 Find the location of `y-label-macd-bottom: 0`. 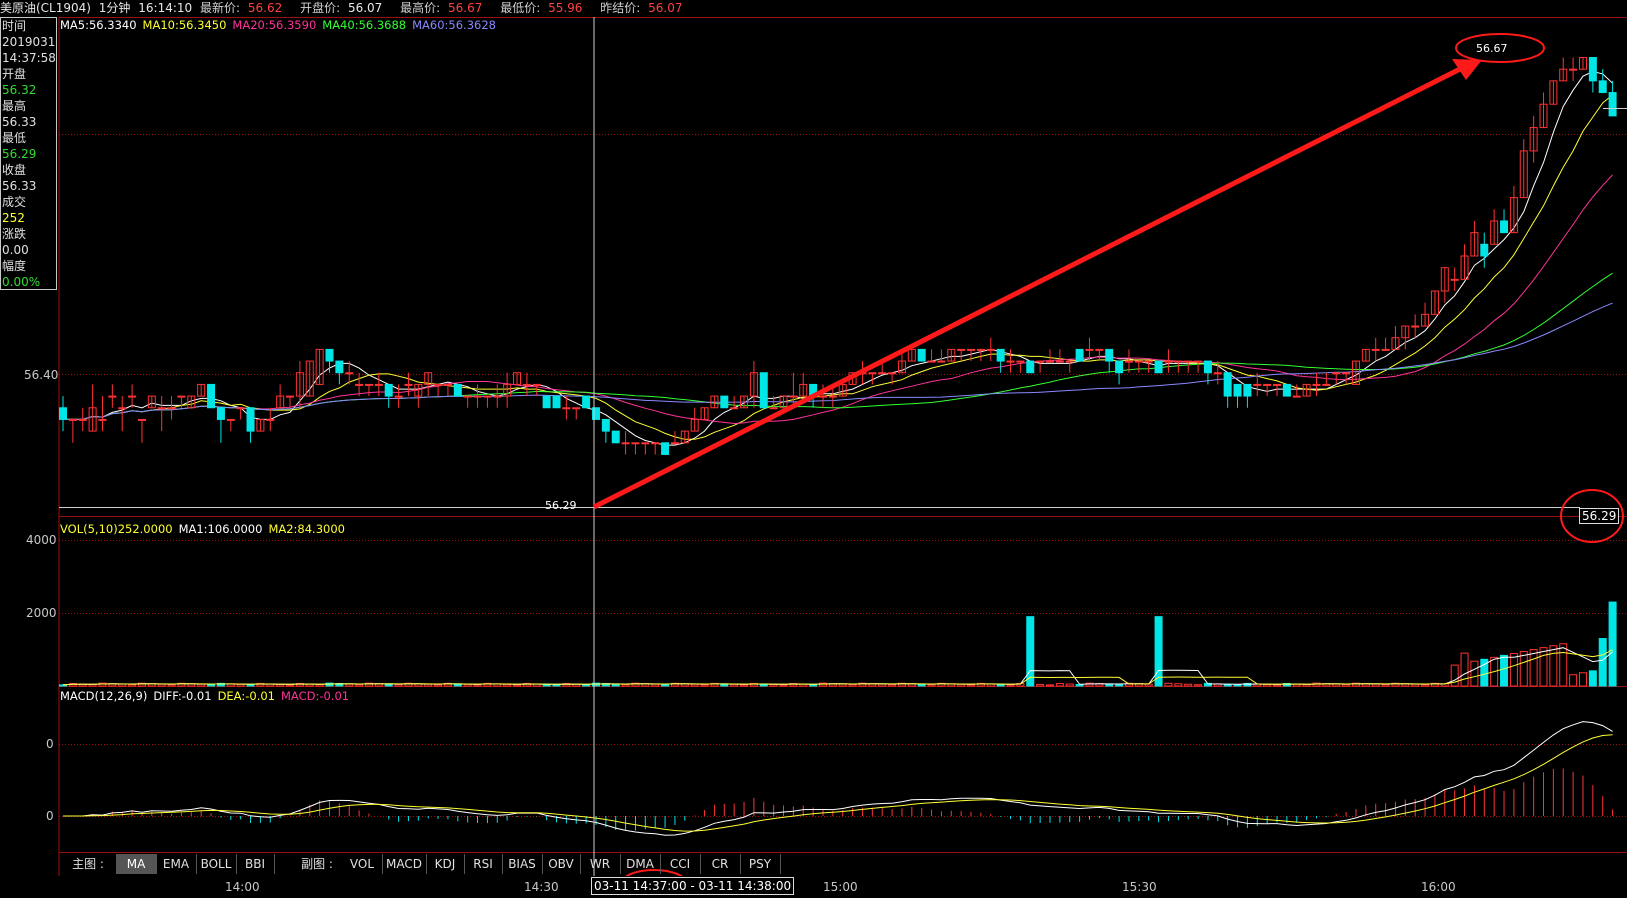

y-label-macd-bottom: 0 is located at coordinates (50, 816).